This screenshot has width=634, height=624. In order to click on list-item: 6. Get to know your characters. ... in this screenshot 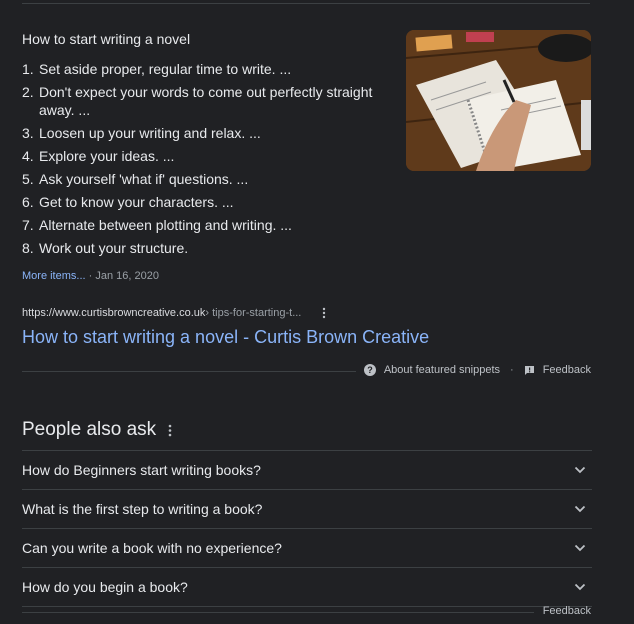, I will do `click(128, 202)`.